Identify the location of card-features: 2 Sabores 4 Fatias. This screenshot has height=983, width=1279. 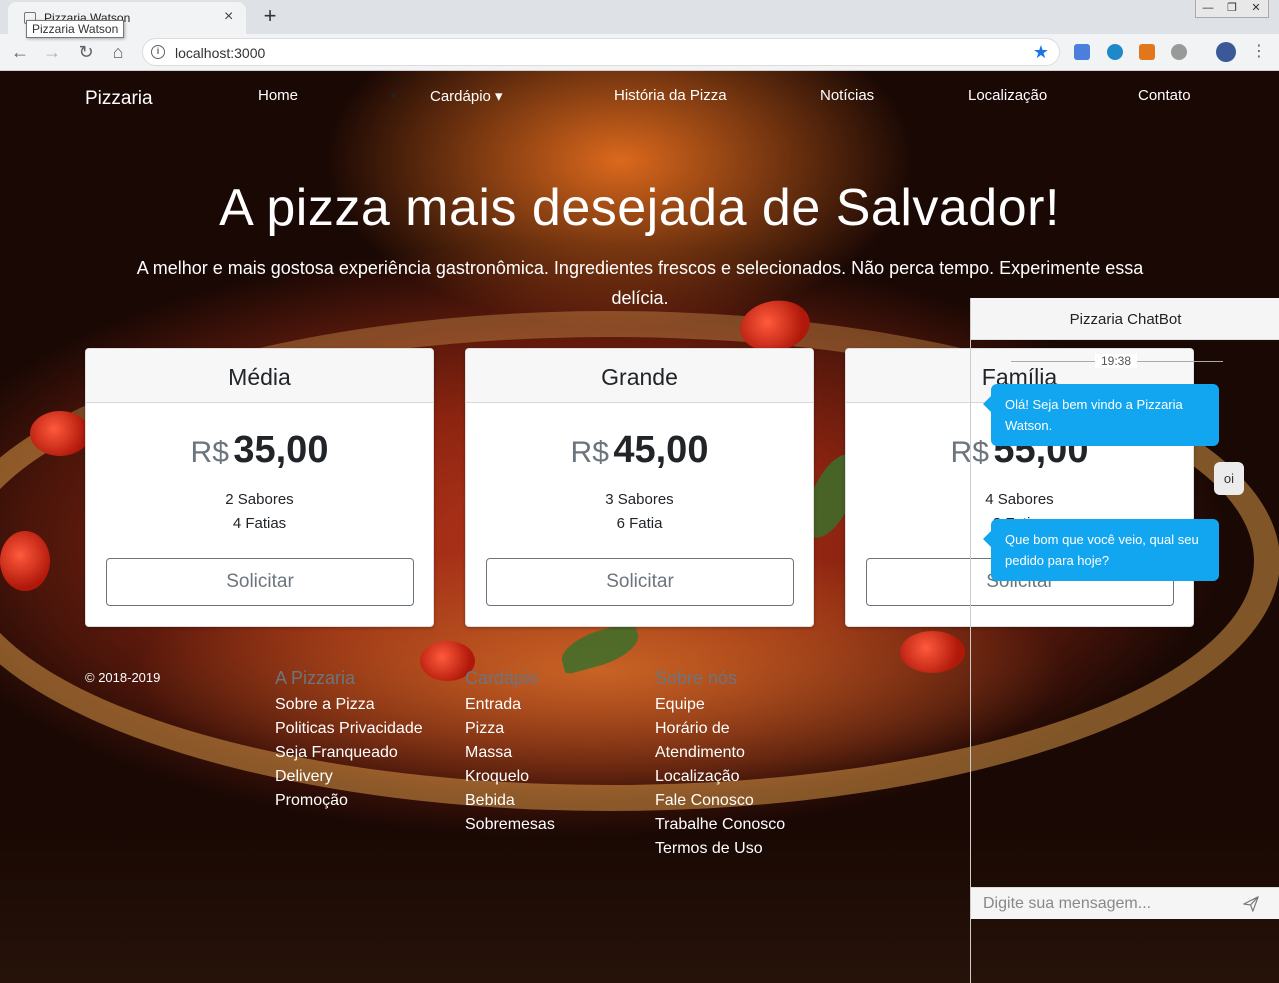
(259, 512).